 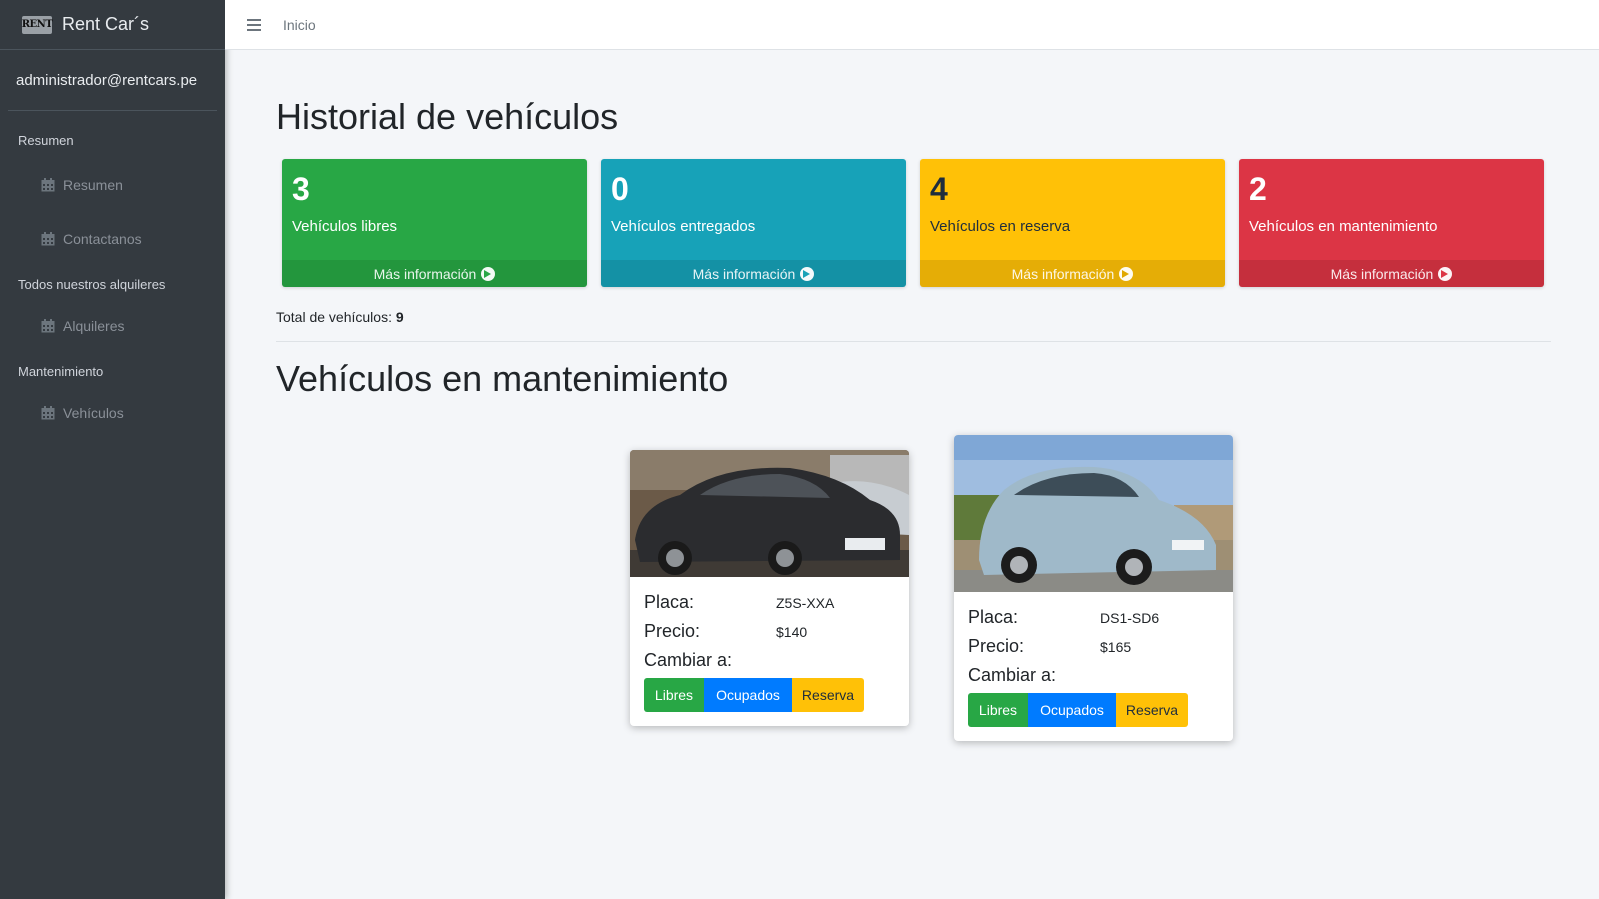 What do you see at coordinates (792, 632) in the screenshot?
I see `price-value: $140` at bounding box center [792, 632].